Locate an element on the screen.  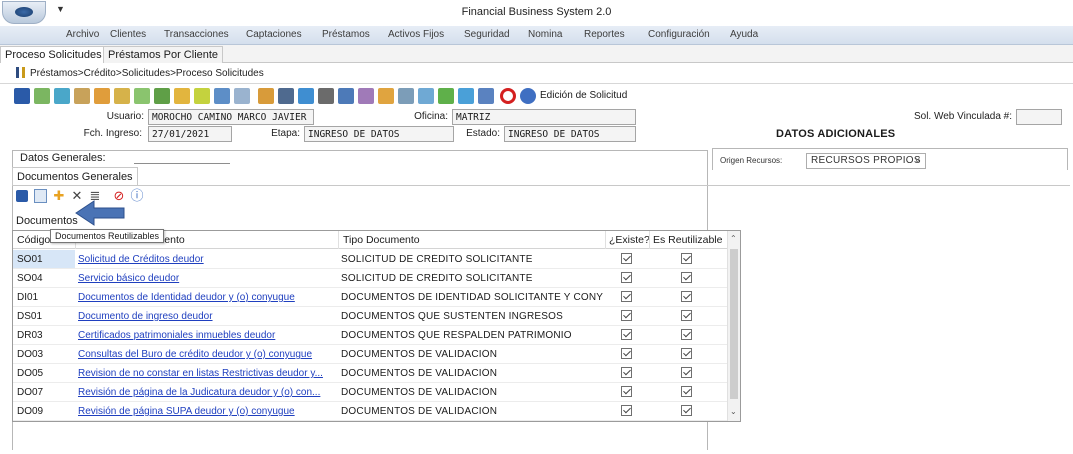
col-tipo-documento: Tipo Documento is located at coordinates (381, 240).